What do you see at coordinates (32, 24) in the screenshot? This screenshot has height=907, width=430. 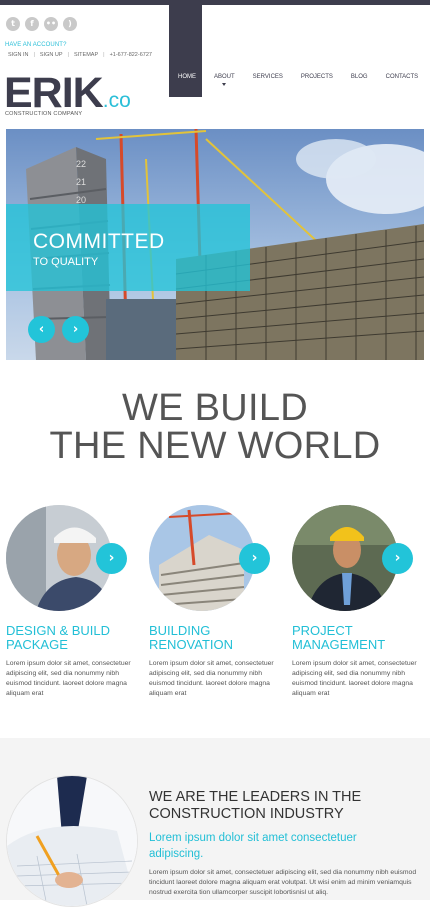 I see `facebook-icon: f` at bounding box center [32, 24].